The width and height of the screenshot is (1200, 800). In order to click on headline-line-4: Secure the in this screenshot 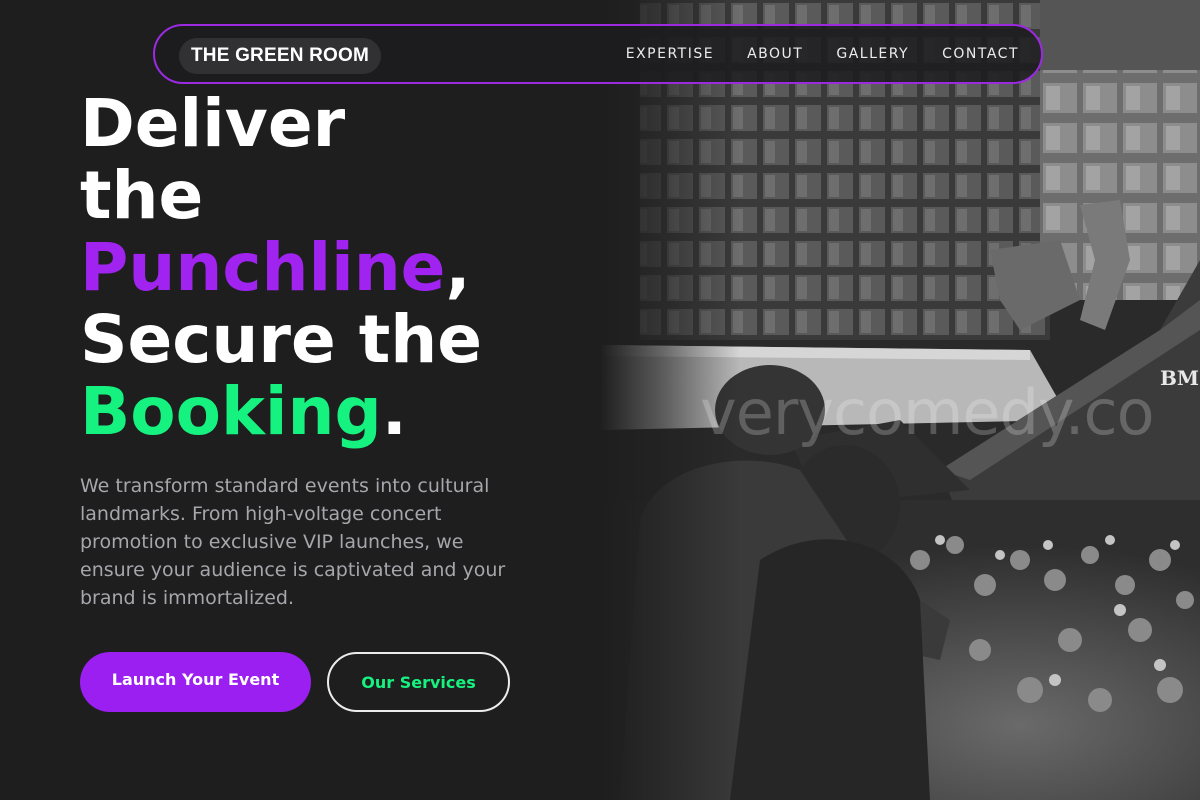, I will do `click(281, 339)`.